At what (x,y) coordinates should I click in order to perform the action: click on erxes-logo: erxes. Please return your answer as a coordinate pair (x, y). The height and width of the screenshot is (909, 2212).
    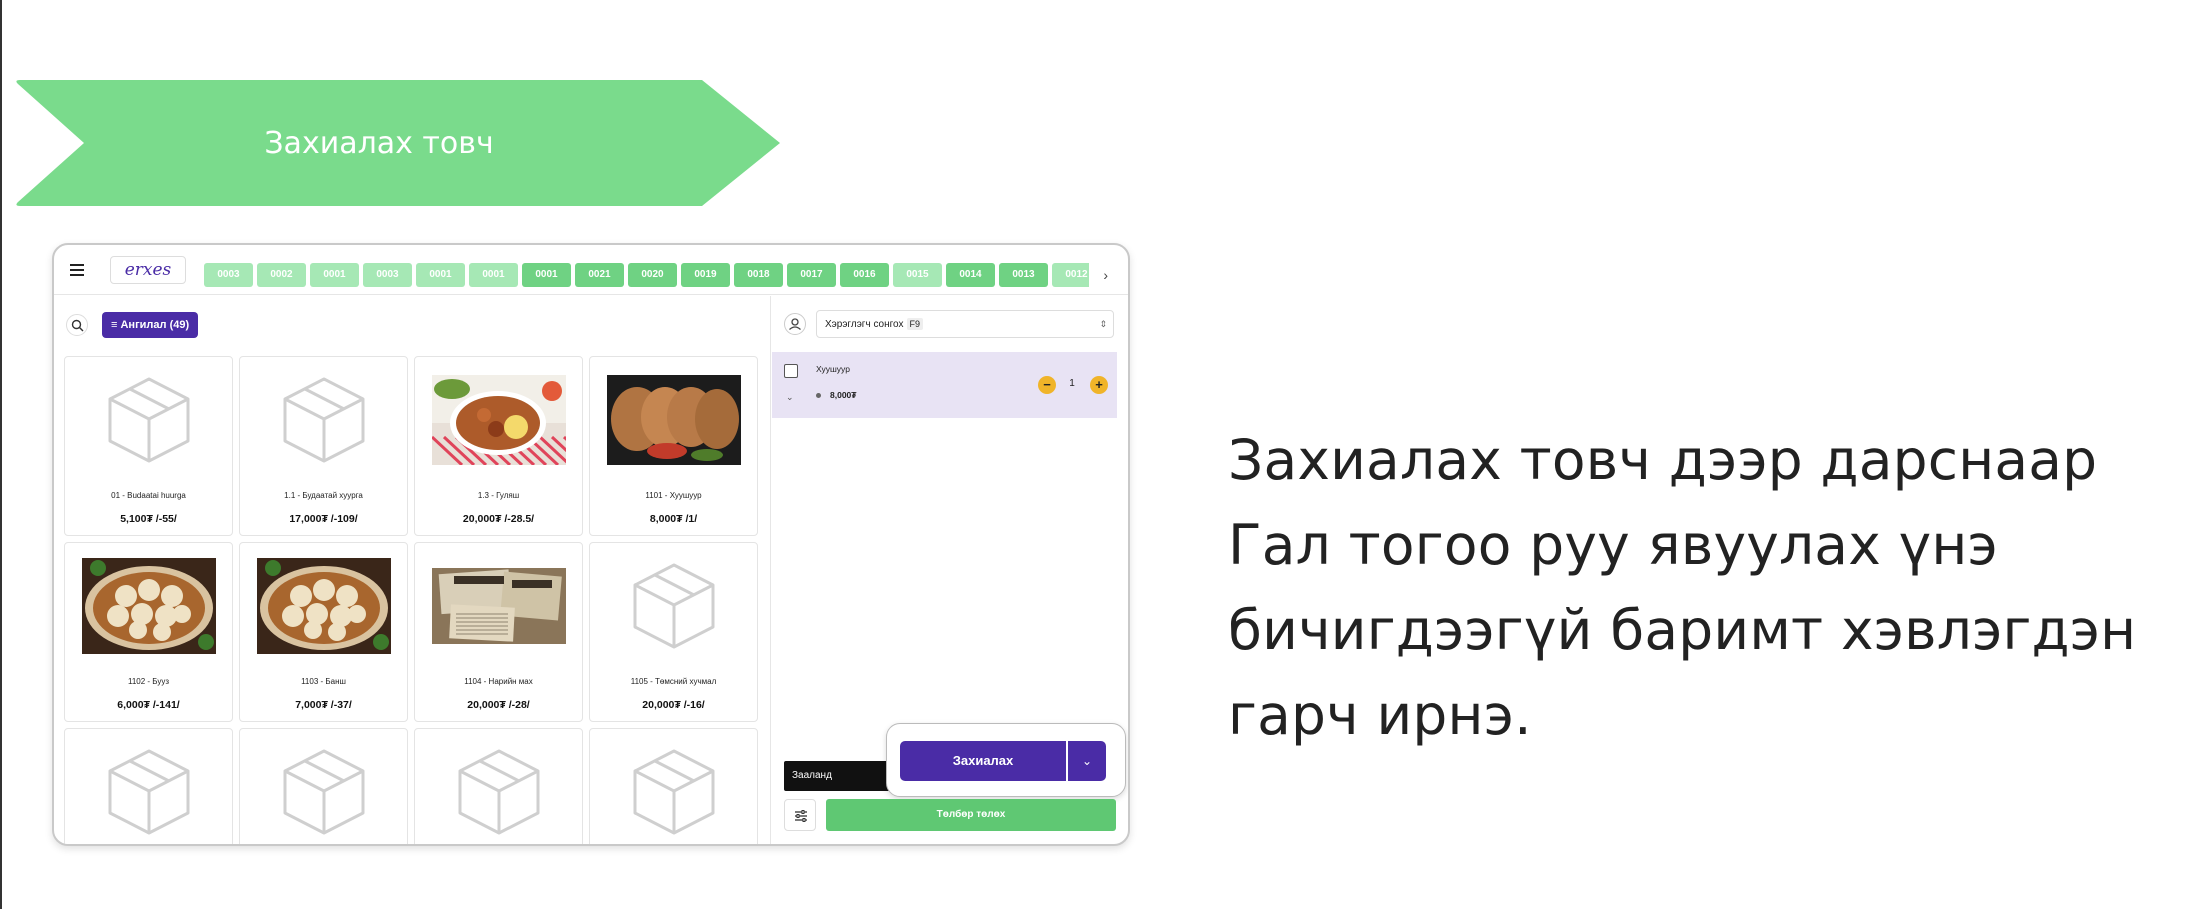
    Looking at the image, I should click on (148, 270).